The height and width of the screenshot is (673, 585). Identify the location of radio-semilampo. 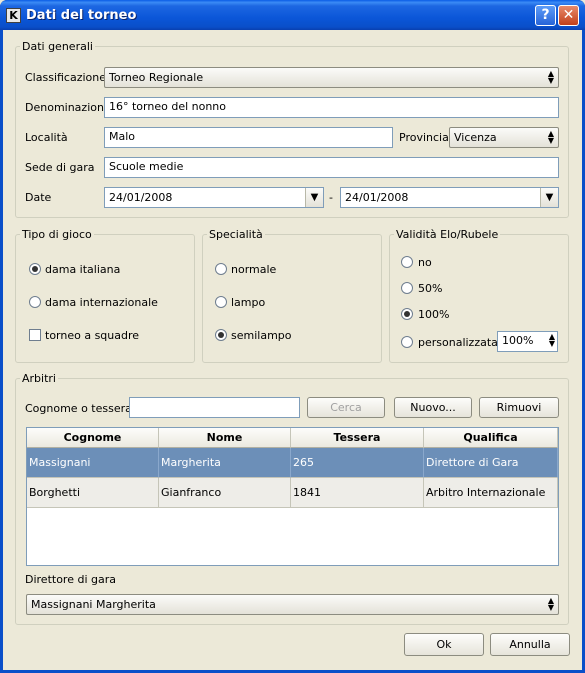
(221, 335).